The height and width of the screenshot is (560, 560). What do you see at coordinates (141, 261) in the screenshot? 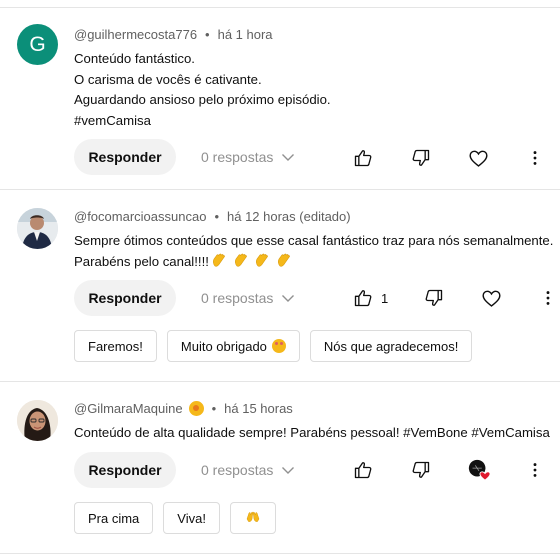
I see `comment-line: Parabéns pelo canal!!!!` at bounding box center [141, 261].